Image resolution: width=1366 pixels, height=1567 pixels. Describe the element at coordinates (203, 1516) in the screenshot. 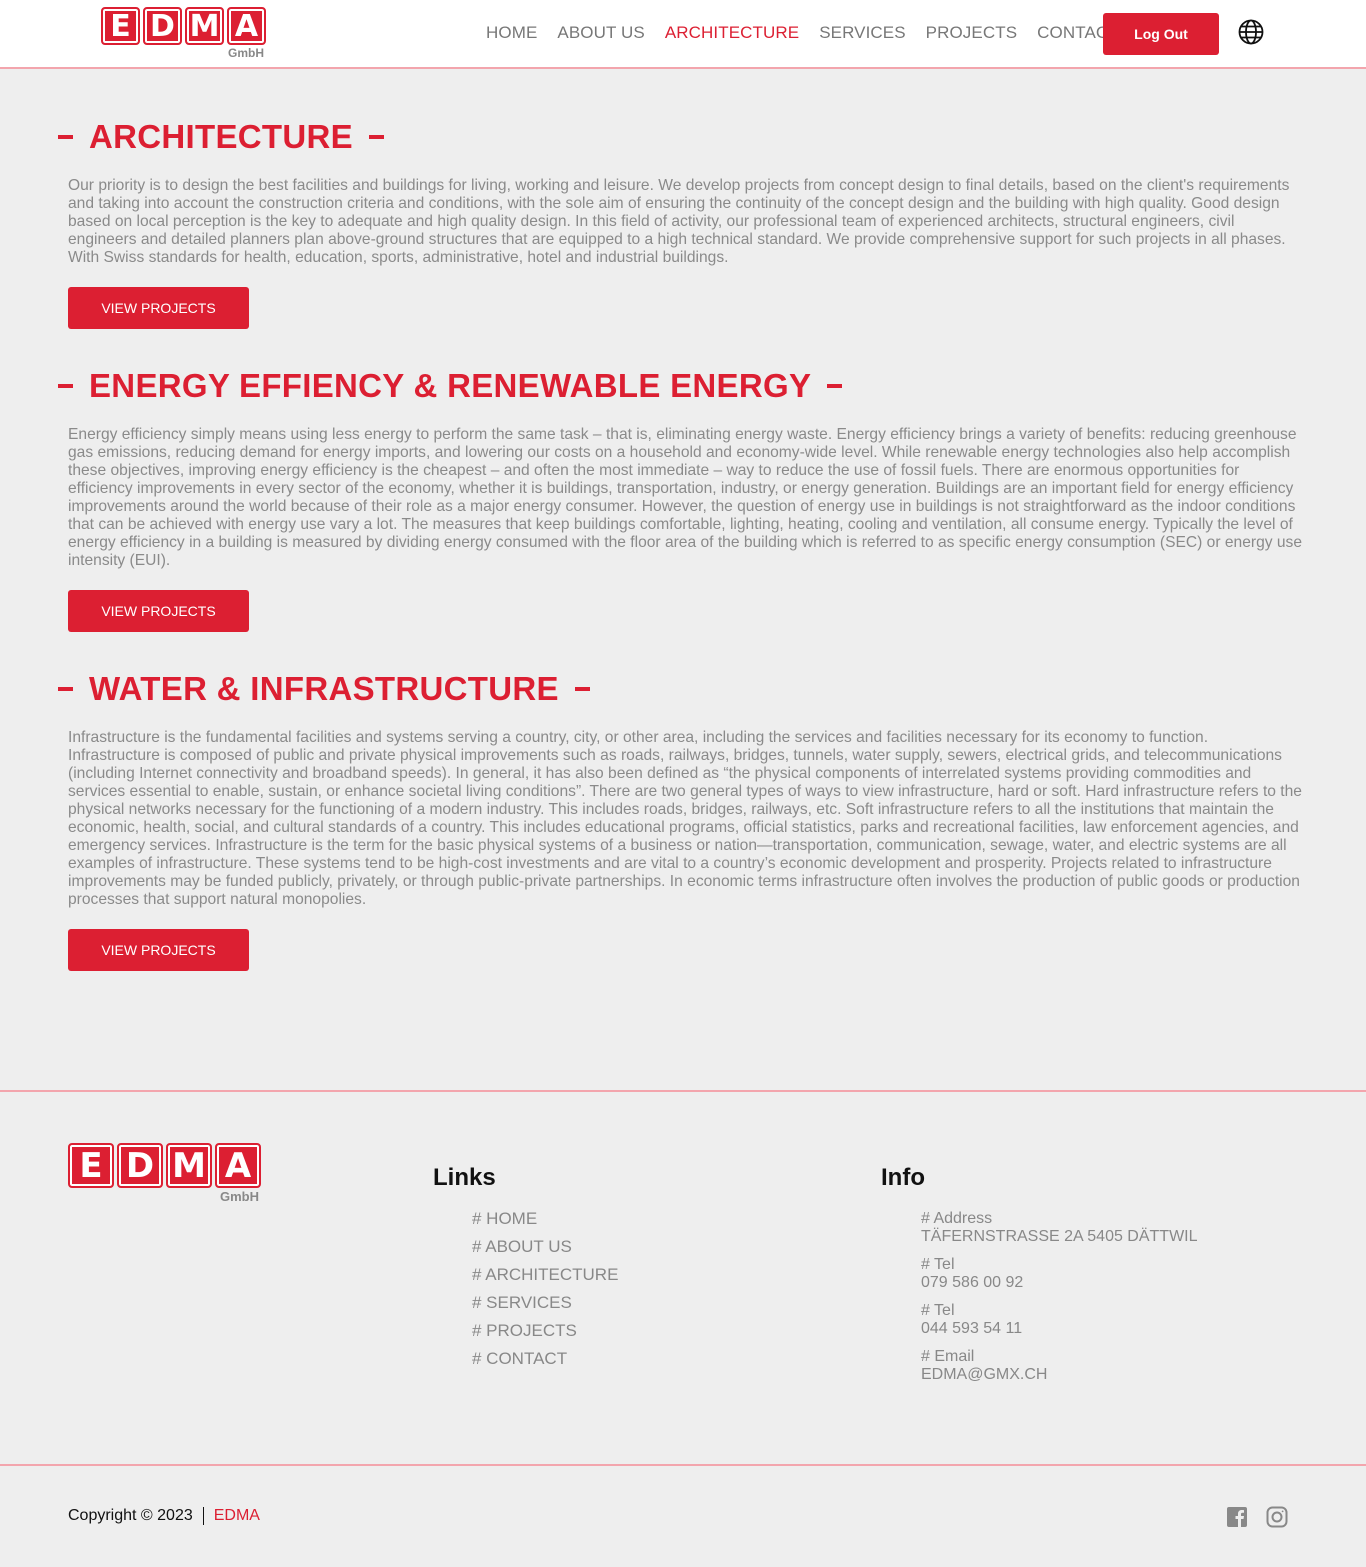

I see `copyright-separator` at that location.